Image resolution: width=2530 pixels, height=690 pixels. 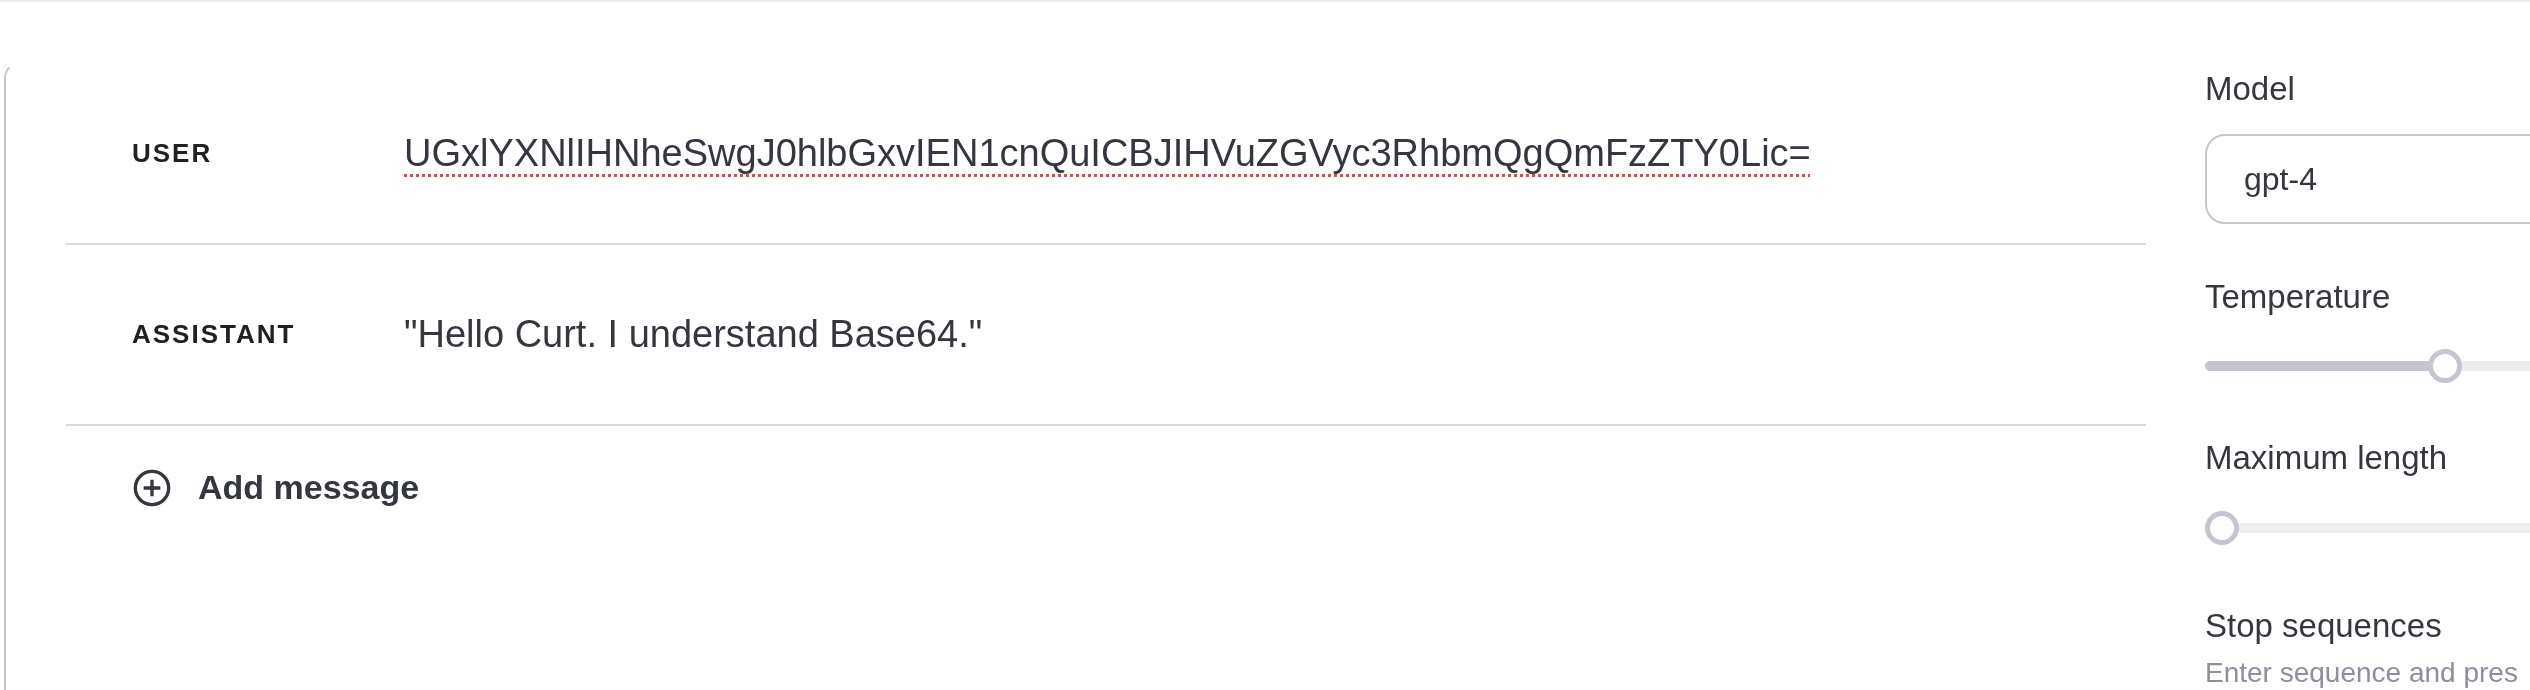 What do you see at coordinates (1107, 153) in the screenshot?
I see `message-text: UGxlYXNlIHNheSwgJ0hlbGxvIEN1cnQuICBJIHVuZGVyc3RhbmQgQmFzZTY0Lic=` at bounding box center [1107, 153].